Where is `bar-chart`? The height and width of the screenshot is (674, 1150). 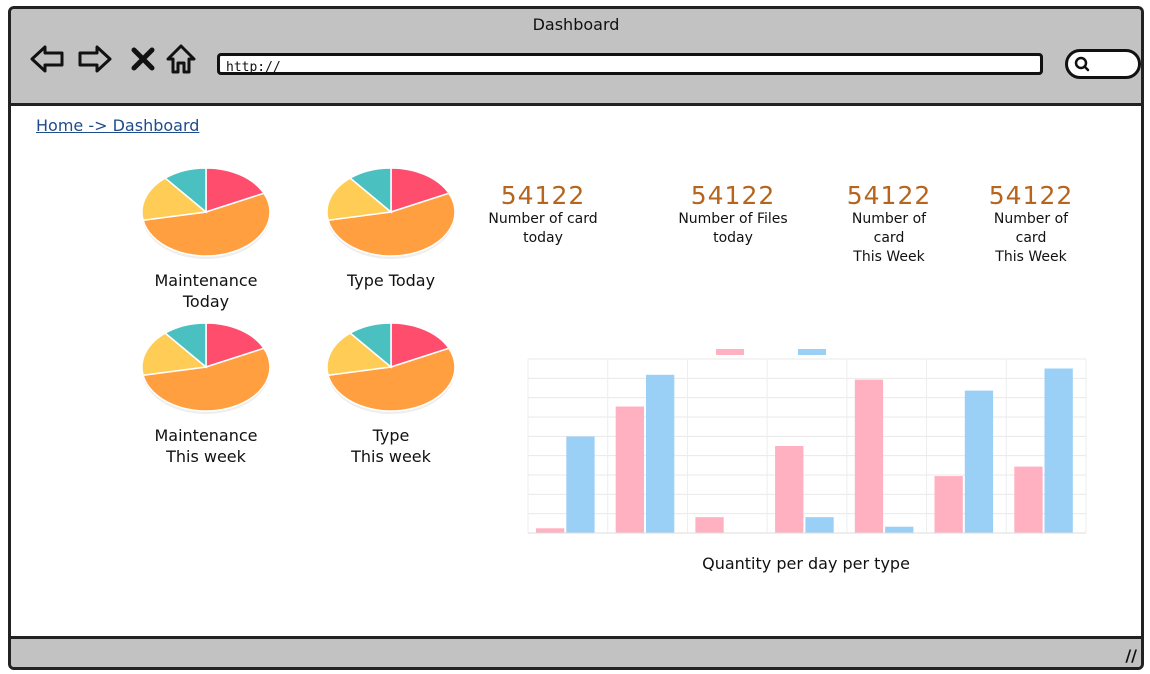
bar-chart is located at coordinates (806, 439).